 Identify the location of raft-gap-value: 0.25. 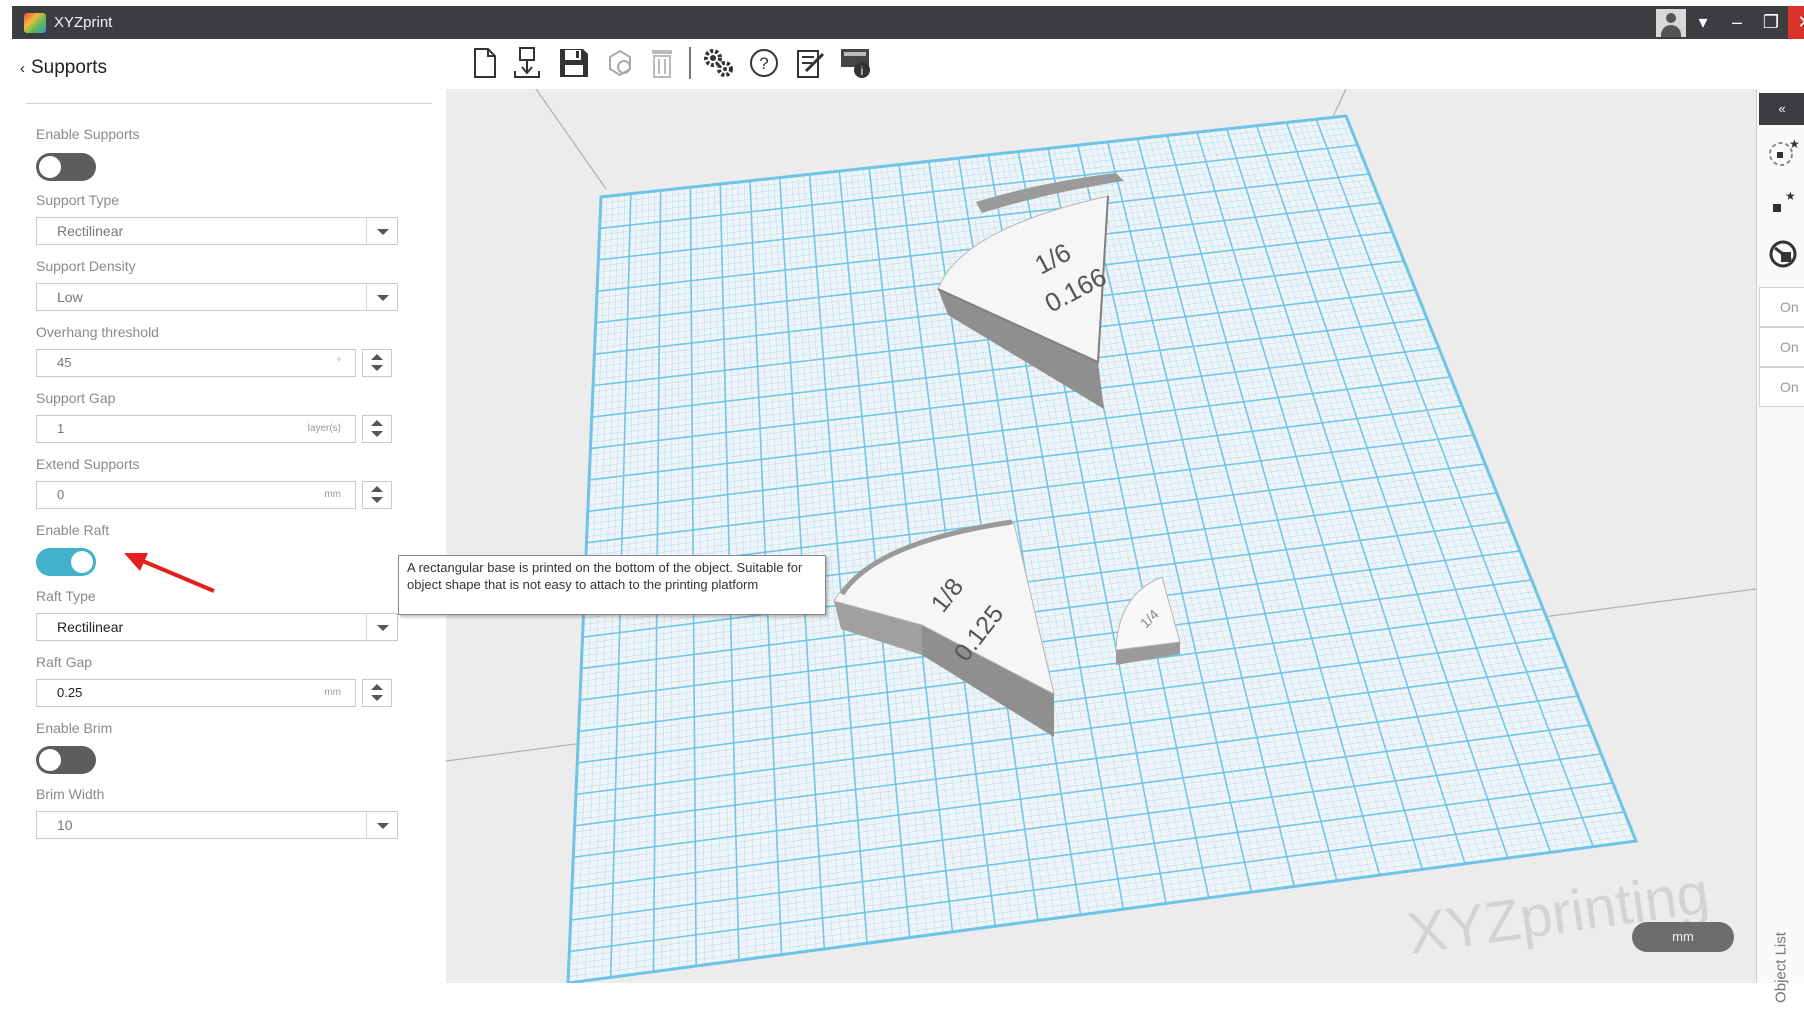
(70, 692).